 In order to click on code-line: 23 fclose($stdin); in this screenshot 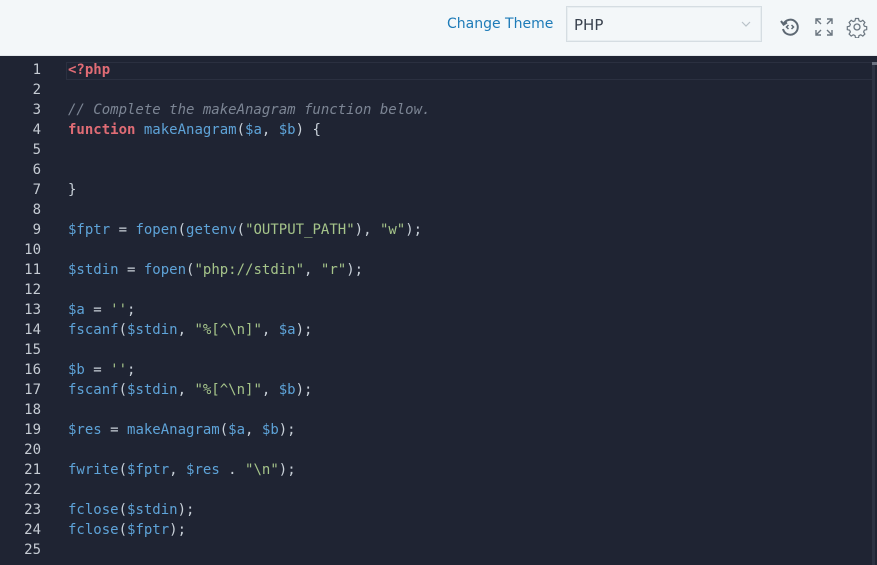, I will do `click(438, 510)`.